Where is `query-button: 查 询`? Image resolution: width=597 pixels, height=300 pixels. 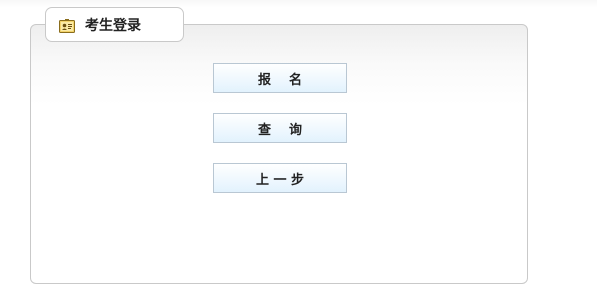 query-button: 查 询 is located at coordinates (280, 128).